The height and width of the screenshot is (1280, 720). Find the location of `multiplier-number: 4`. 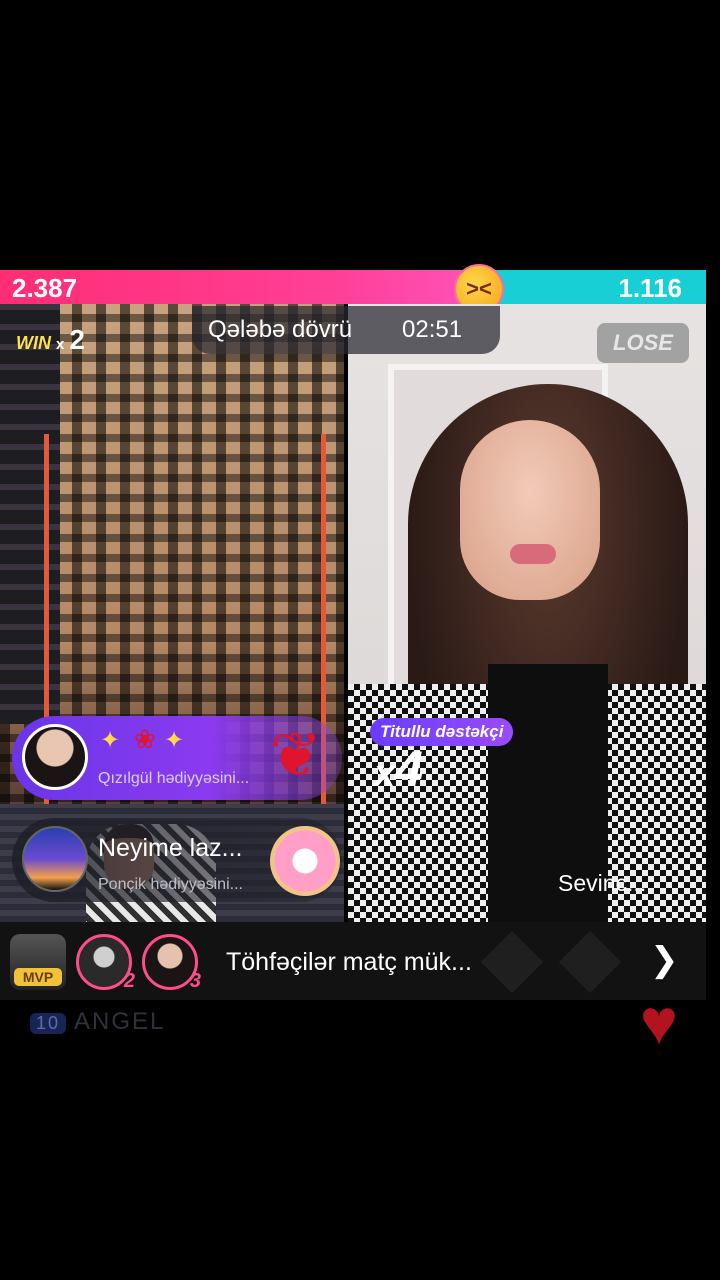

multiplier-number: 4 is located at coordinates (409, 769).